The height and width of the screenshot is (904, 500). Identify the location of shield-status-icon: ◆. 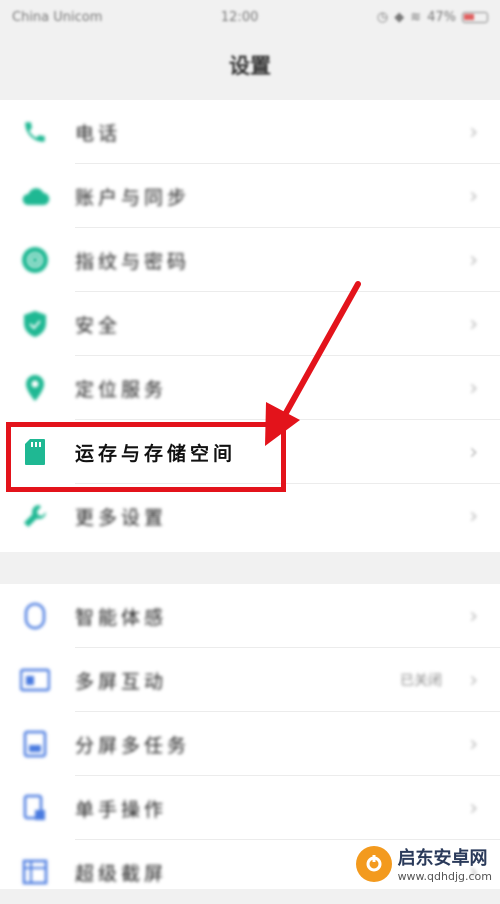
(399, 17).